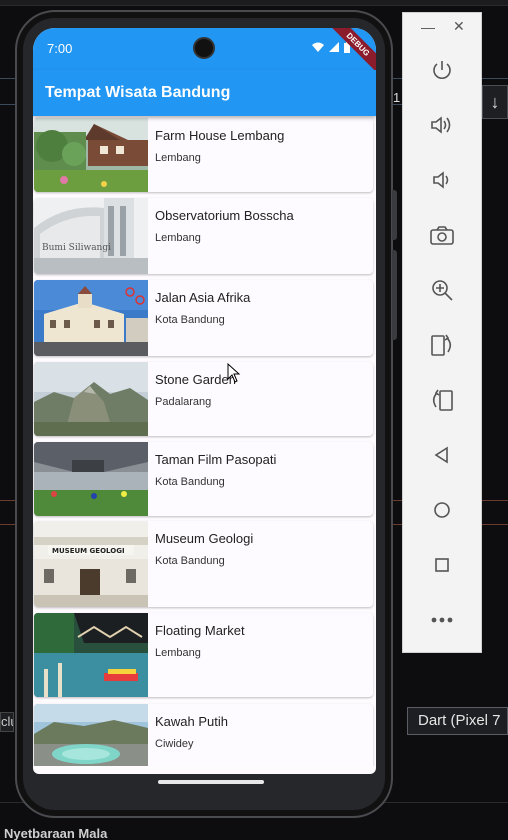  What do you see at coordinates (442, 70) in the screenshot?
I see `power-icon` at bounding box center [442, 70].